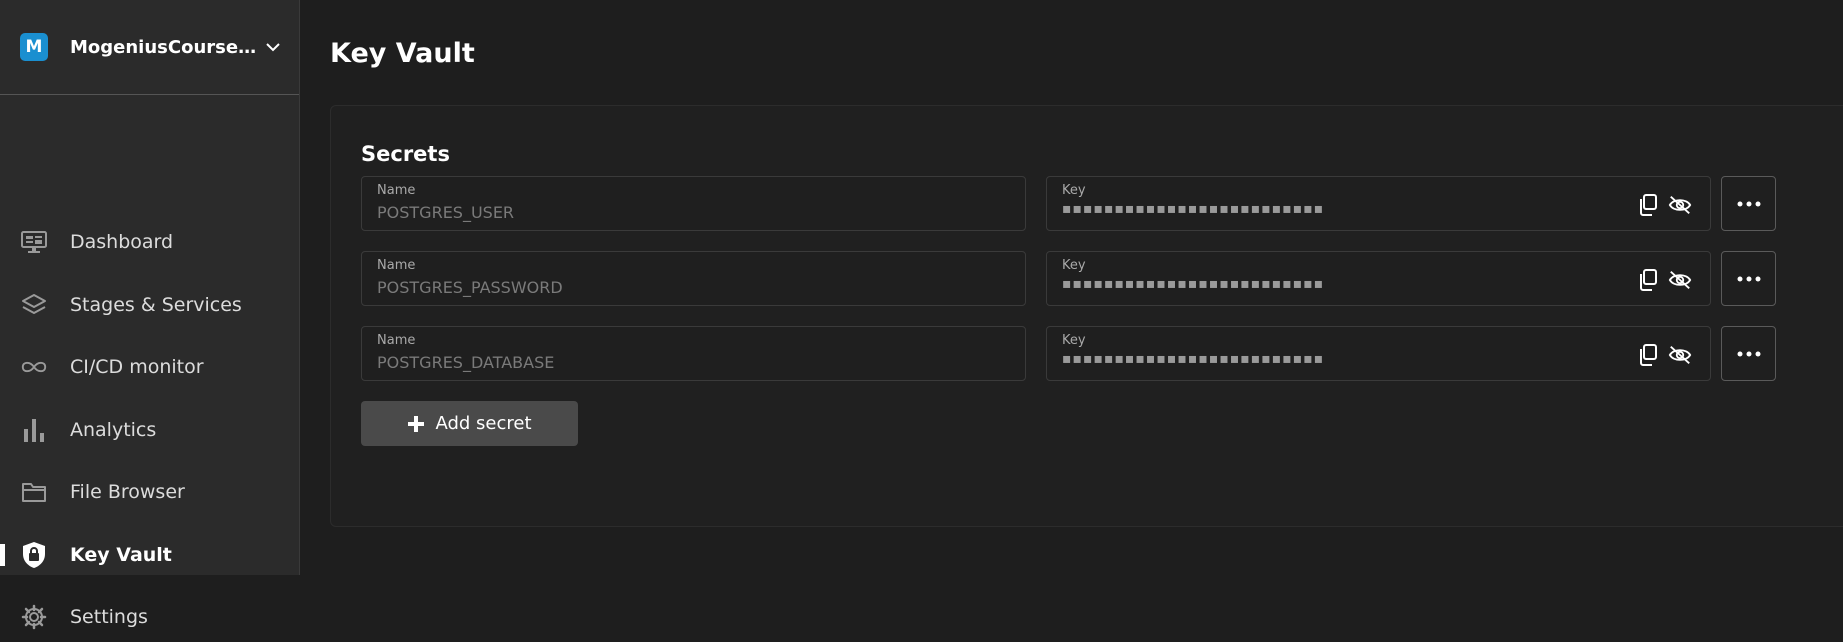 The height and width of the screenshot is (642, 1843). Describe the element at coordinates (693, 353) in the screenshot. I see `secret-name-field: Name POSTGRES_DATABASE` at that location.